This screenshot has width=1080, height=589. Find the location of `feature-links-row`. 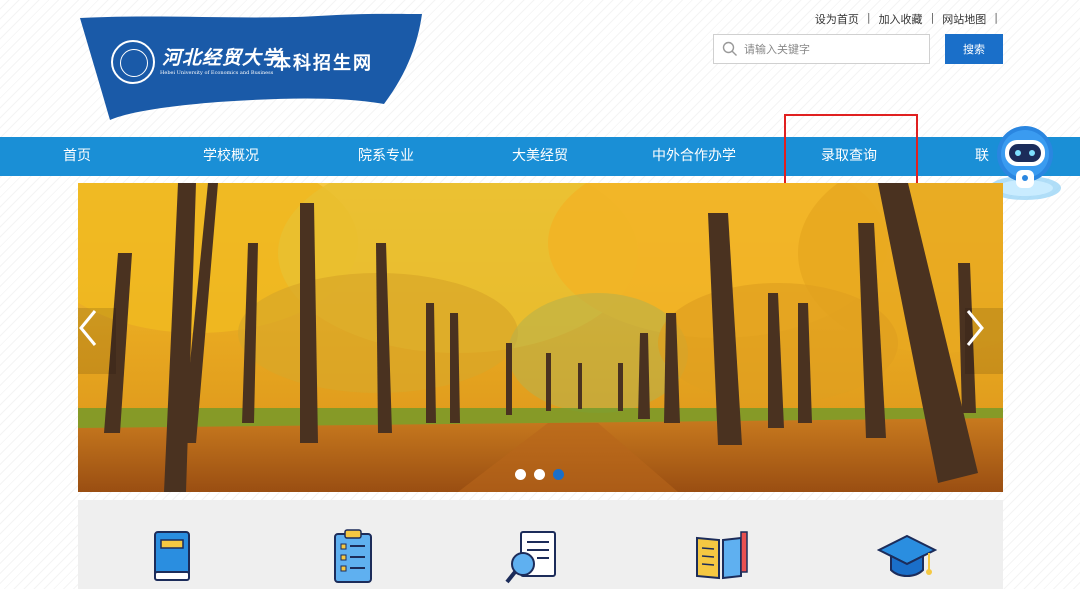

feature-links-row is located at coordinates (540, 544).